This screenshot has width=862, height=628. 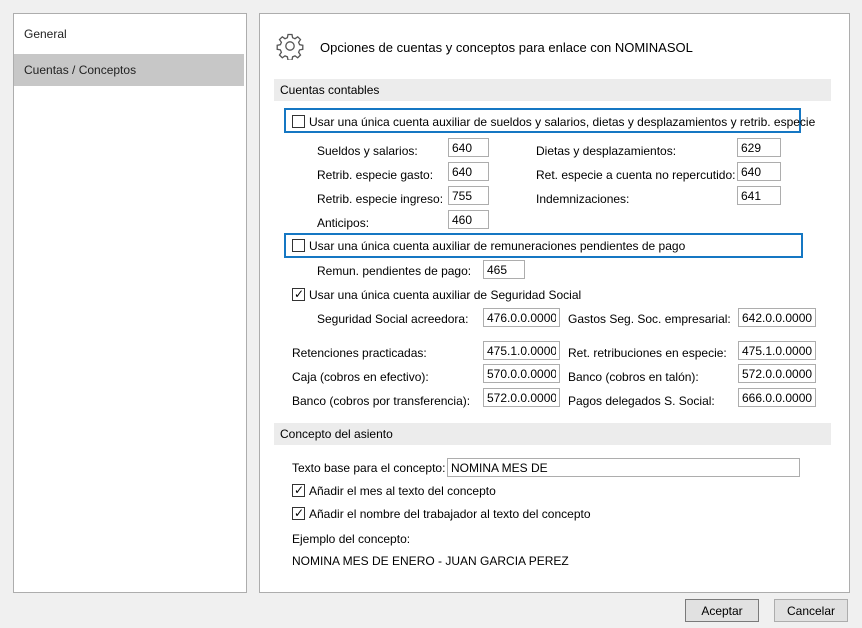 I want to click on label-banco-transf: Banco (cobros por transferencia):, so click(x=381, y=401).